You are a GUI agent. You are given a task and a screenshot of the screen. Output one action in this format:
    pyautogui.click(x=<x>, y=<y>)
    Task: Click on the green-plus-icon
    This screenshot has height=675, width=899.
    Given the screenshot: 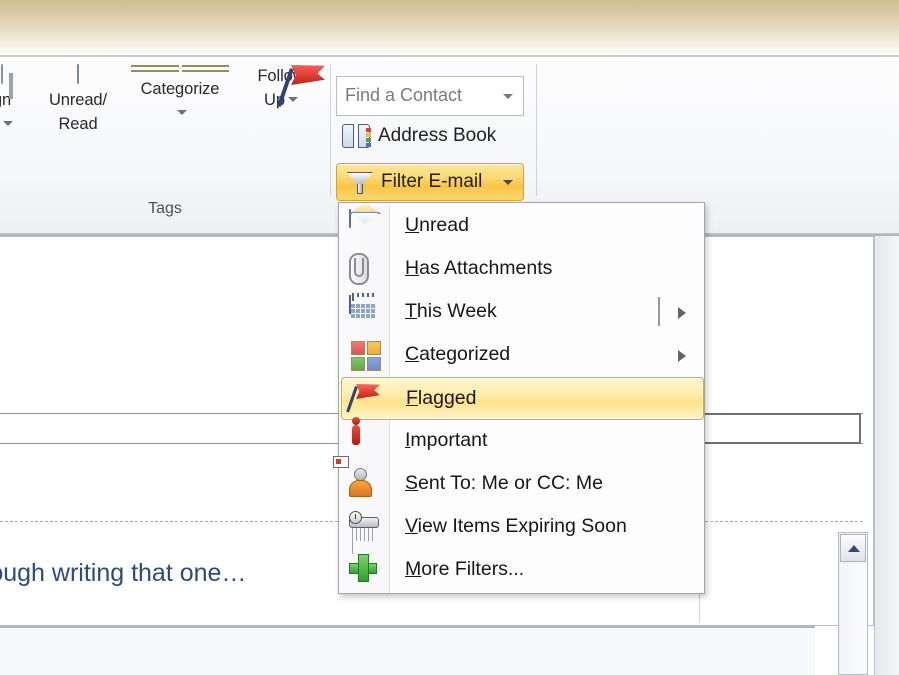 What is the action you would take?
    pyautogui.click(x=366, y=571)
    